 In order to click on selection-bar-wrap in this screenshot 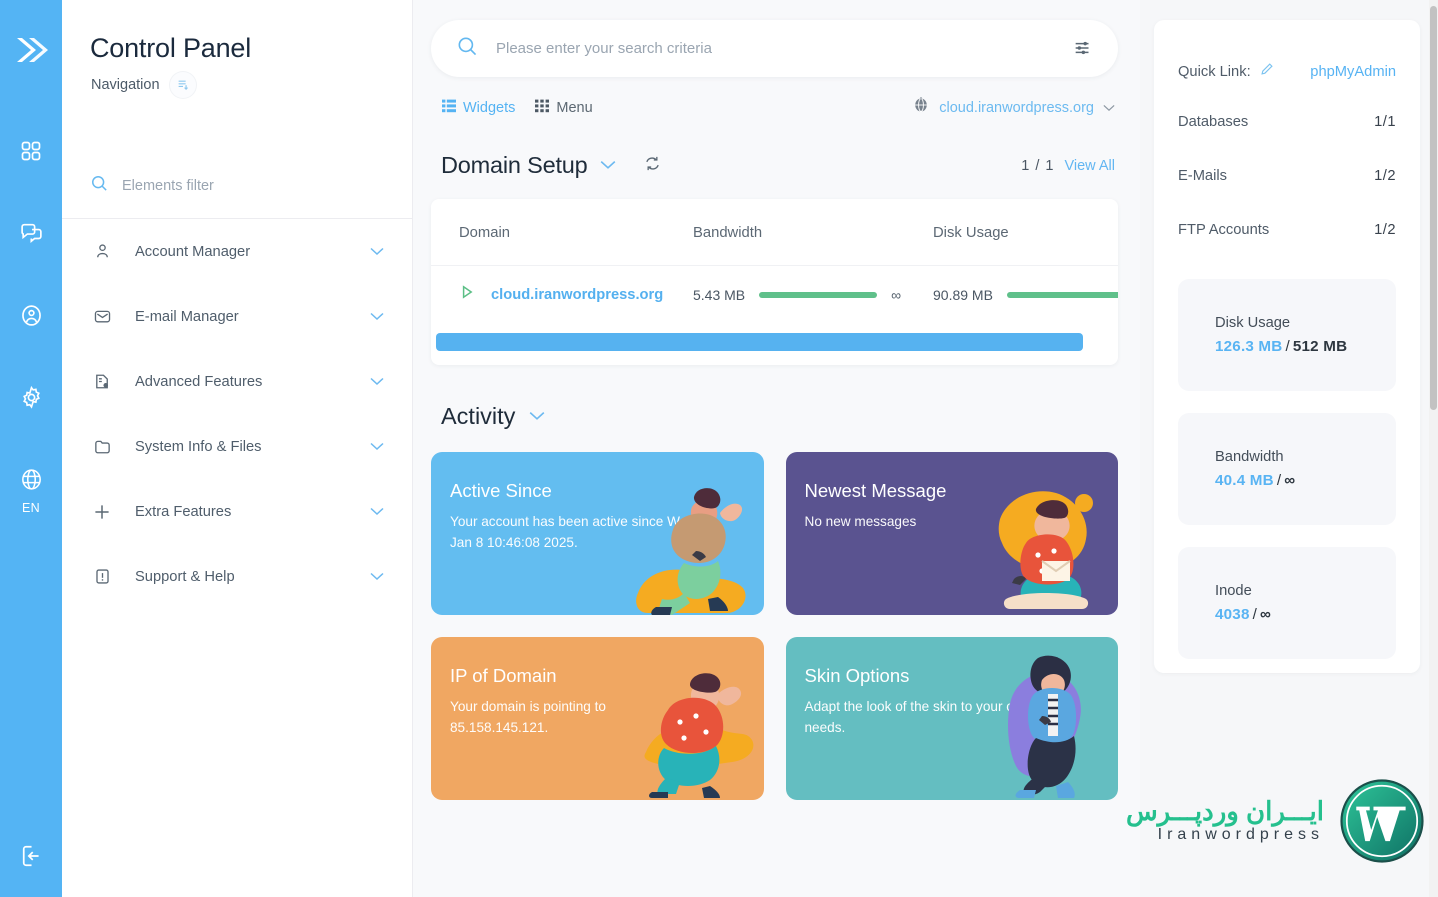, I will do `click(774, 342)`.